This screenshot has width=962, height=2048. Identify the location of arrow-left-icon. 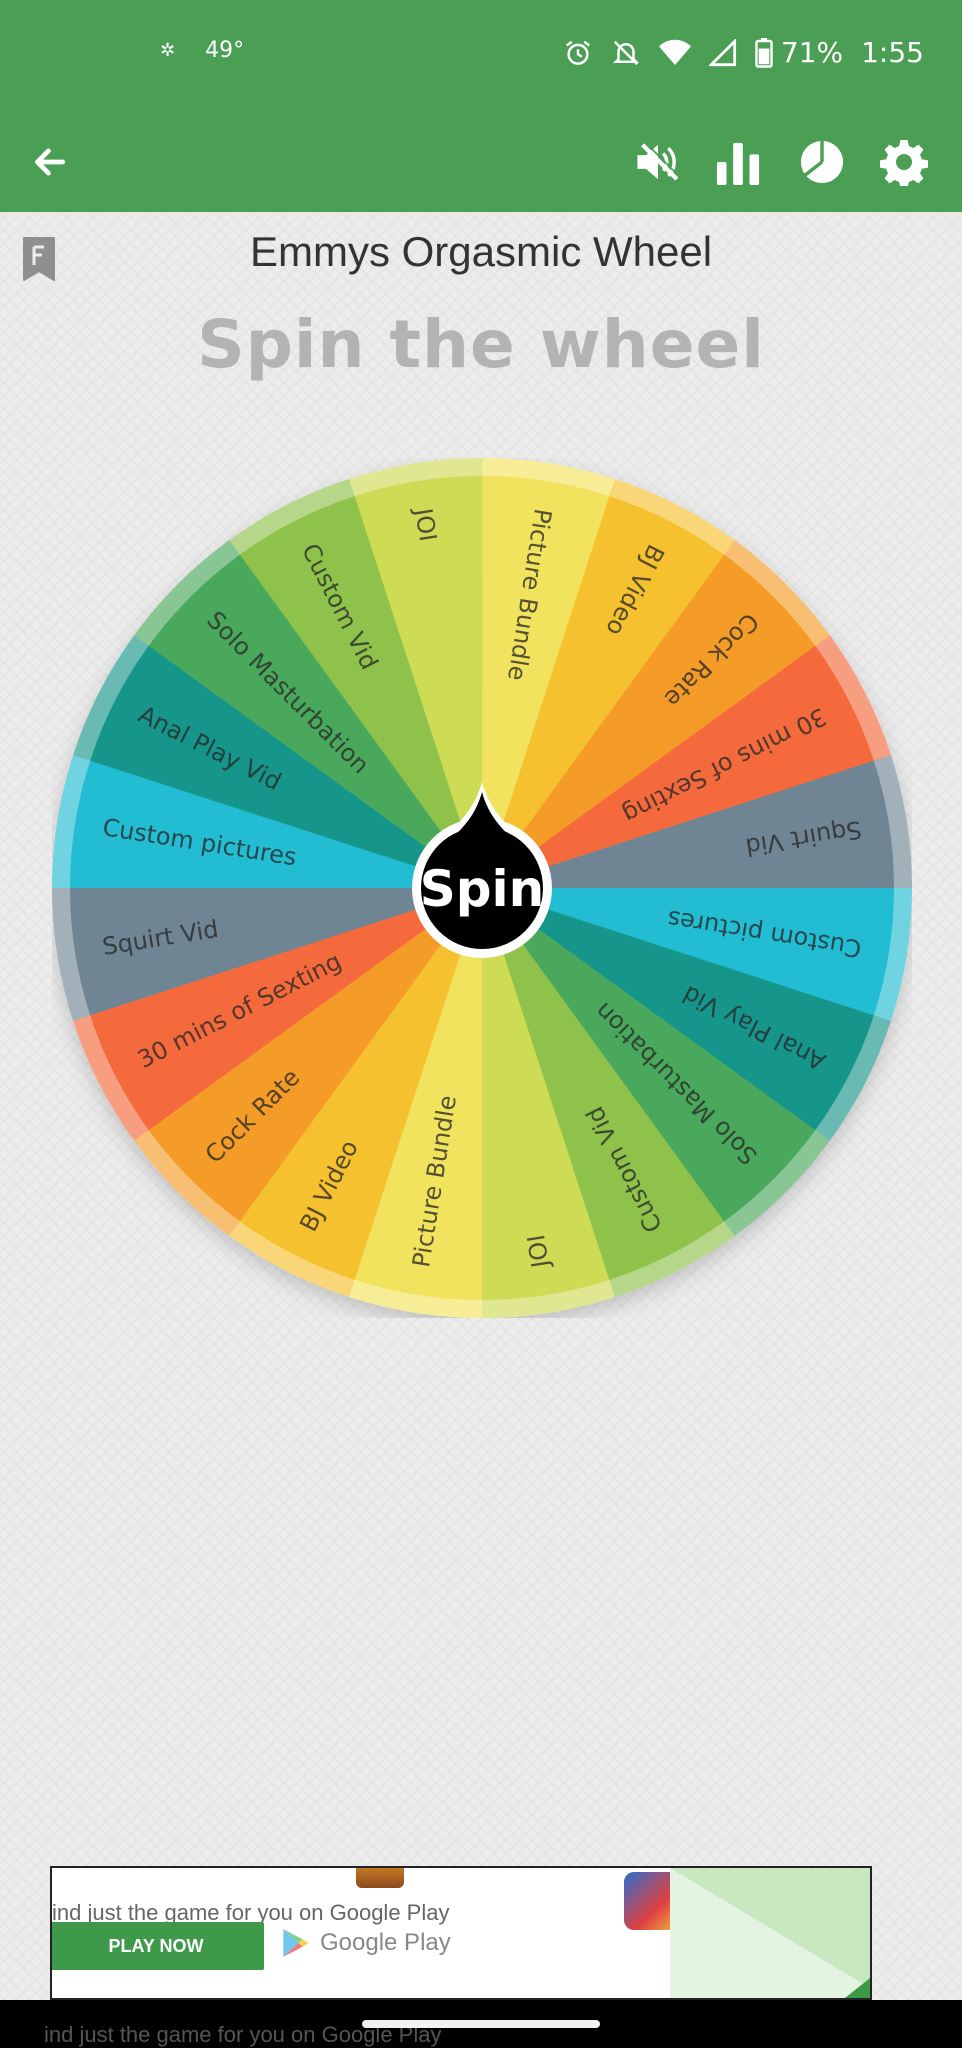
(50, 162).